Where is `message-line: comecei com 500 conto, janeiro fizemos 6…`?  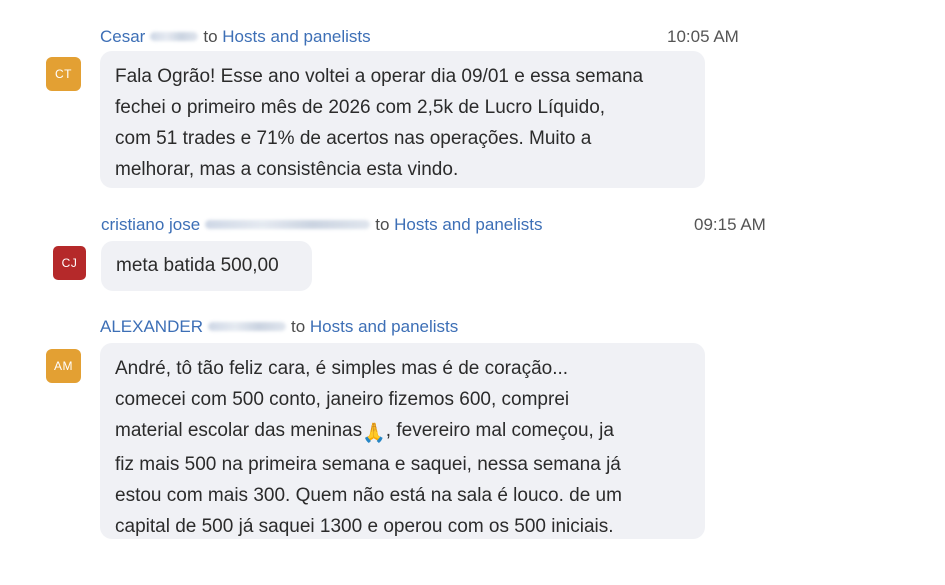 message-line: comecei com 500 conto, janeiro fizemos 6… is located at coordinates (342, 399).